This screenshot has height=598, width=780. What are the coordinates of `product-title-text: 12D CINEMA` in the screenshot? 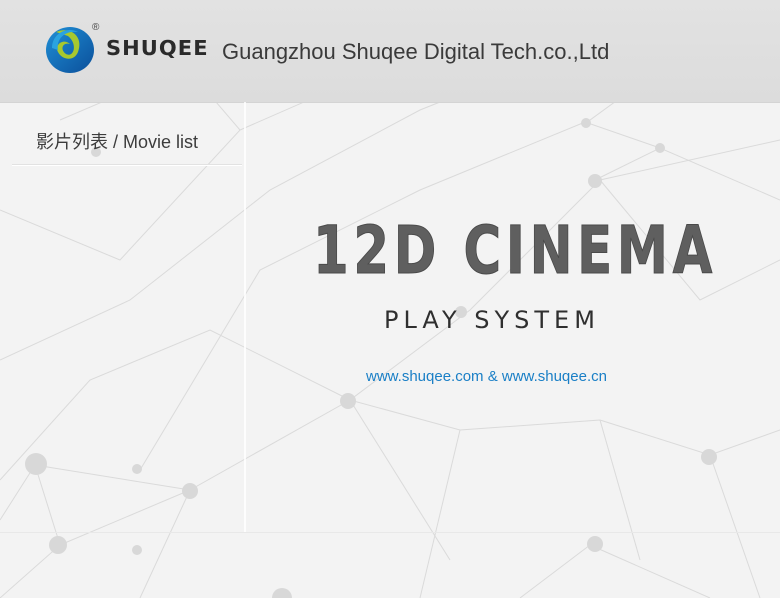 It's located at (515, 250).